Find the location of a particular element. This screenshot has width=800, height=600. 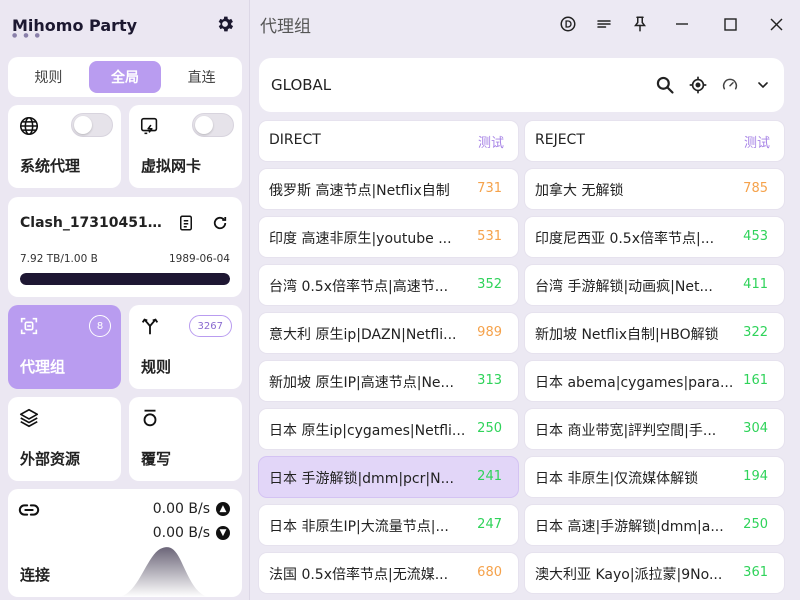

proxy-delay: 250 is located at coordinates (755, 524).